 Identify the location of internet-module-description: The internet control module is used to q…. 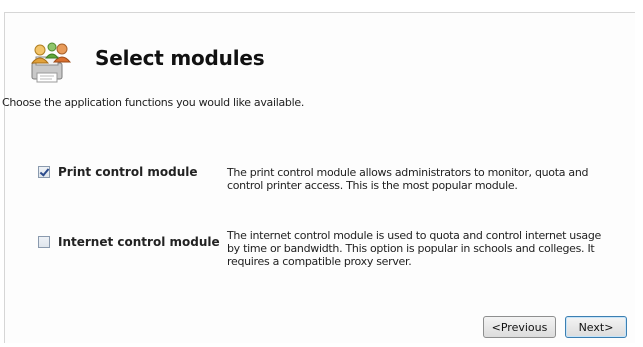
(414, 248).